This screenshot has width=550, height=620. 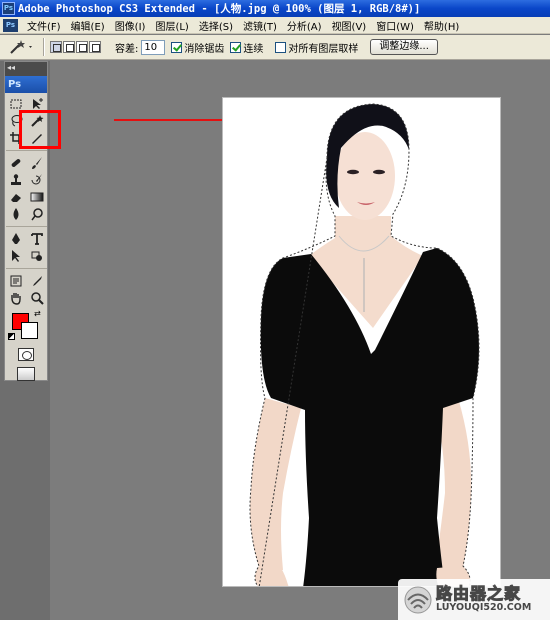 I want to click on pen-tool-icon, so click(x=15, y=238).